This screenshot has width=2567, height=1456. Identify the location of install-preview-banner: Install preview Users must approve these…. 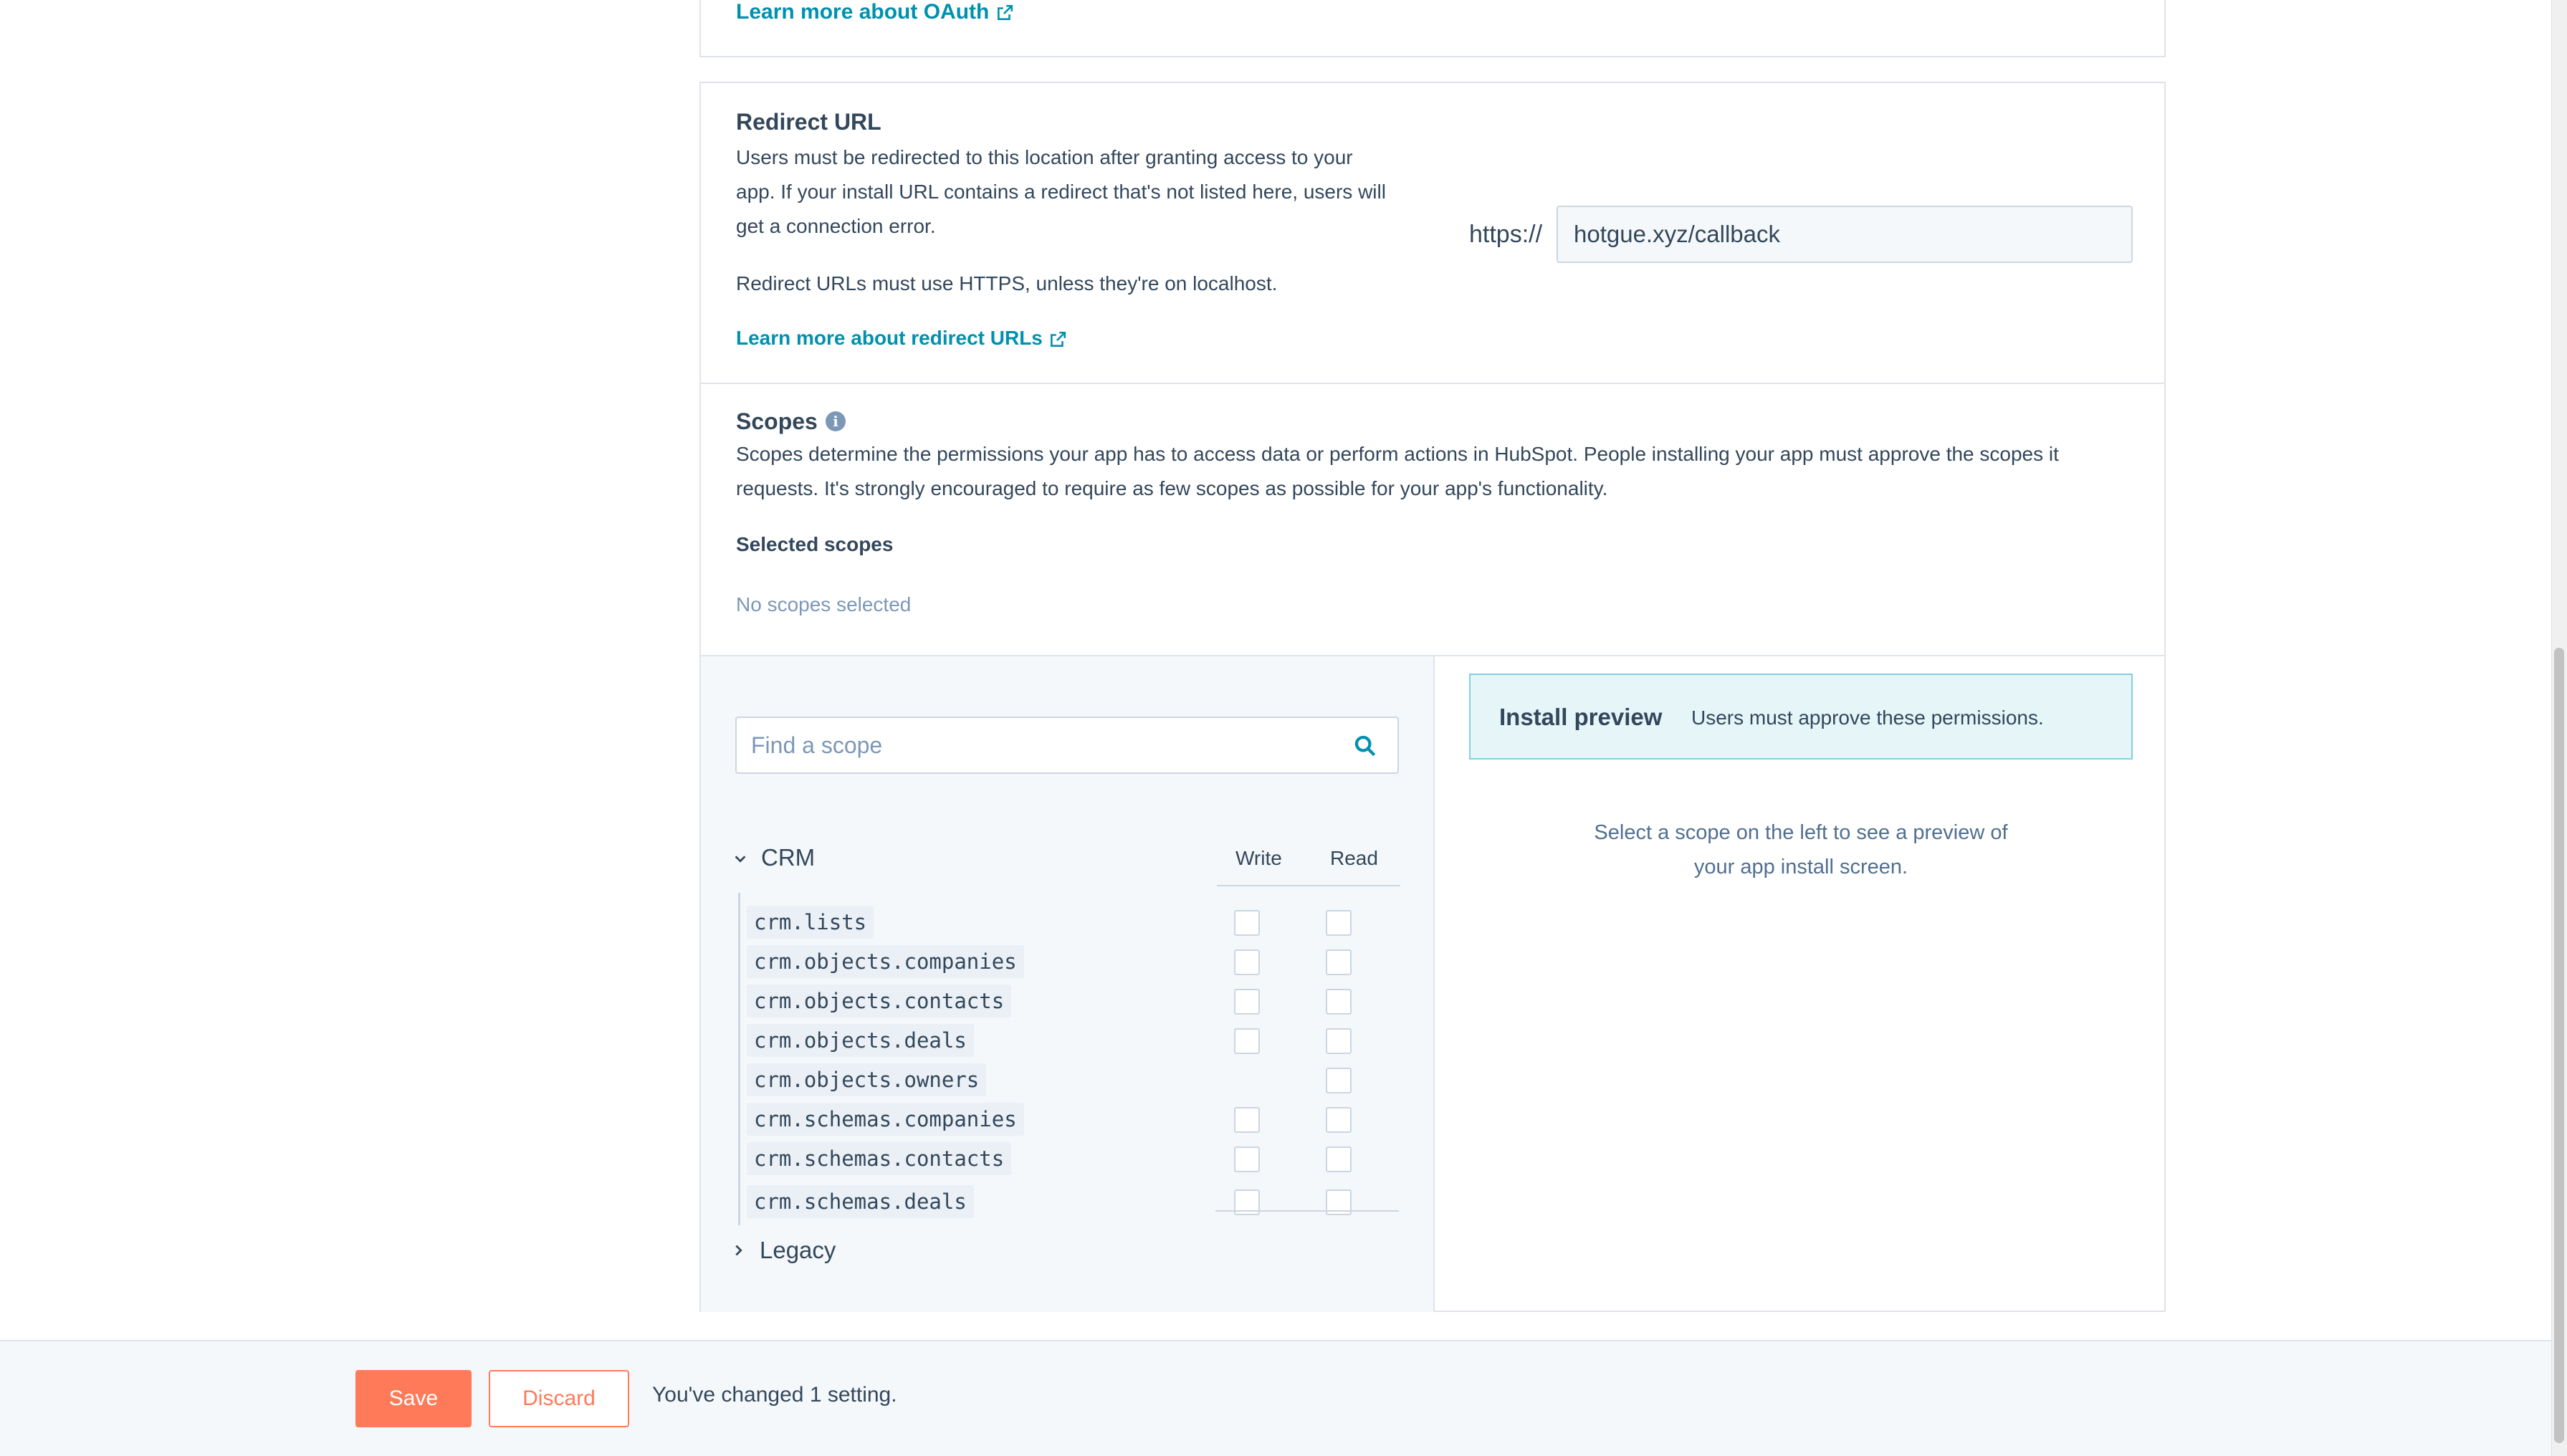
(1801, 717).